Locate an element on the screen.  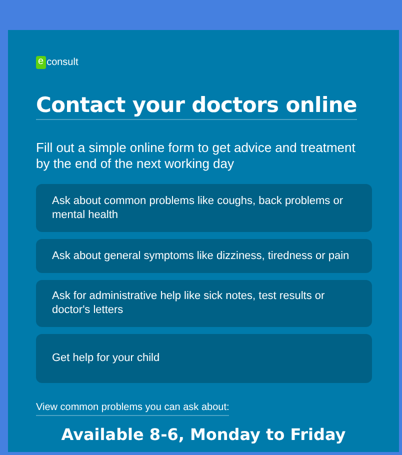
page-title: Contact your doctors online is located at coordinates (196, 106).